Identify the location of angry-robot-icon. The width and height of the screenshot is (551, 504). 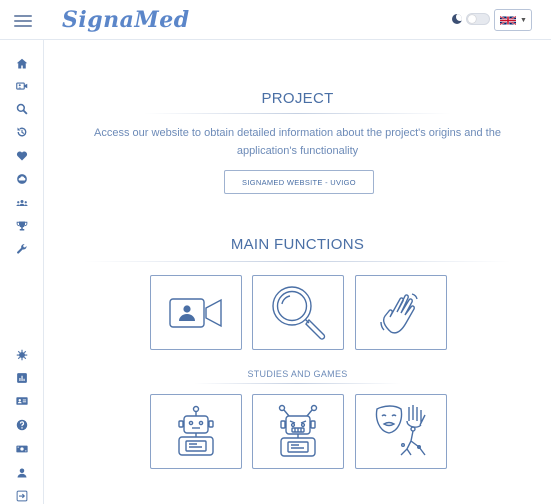
(298, 430).